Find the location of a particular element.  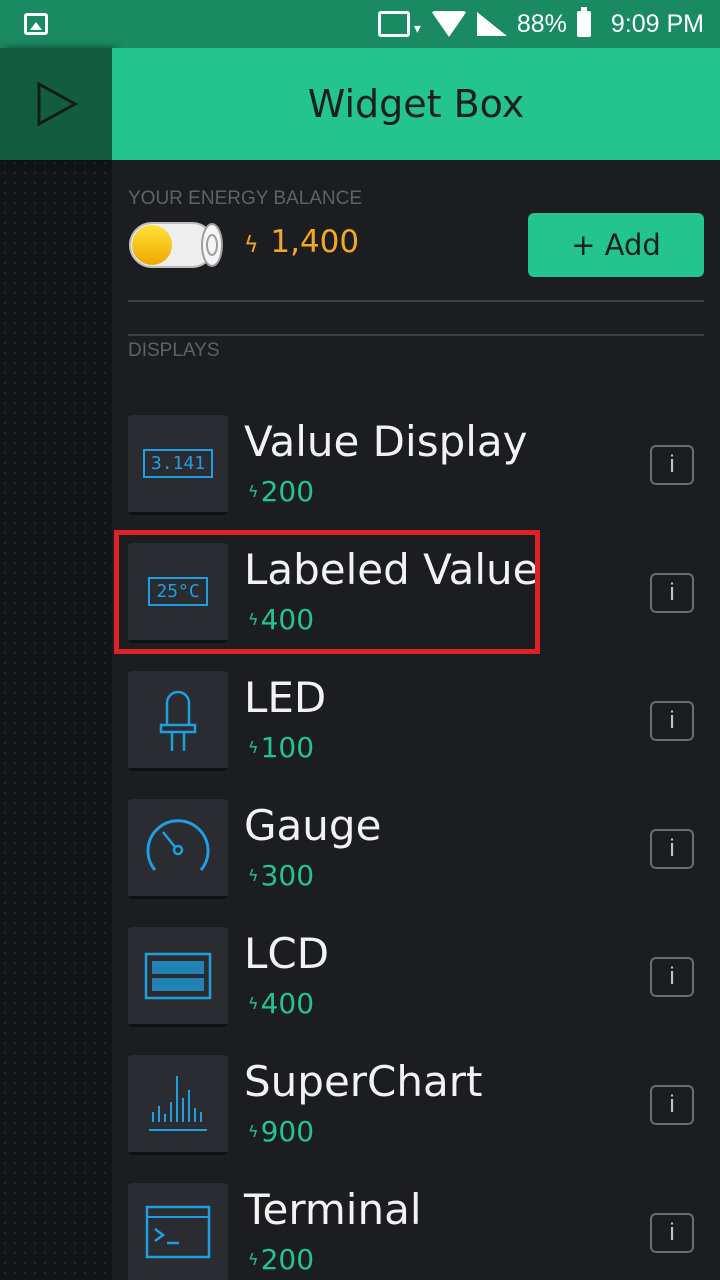

widget-cost: ϟ 900 is located at coordinates (281, 1131).